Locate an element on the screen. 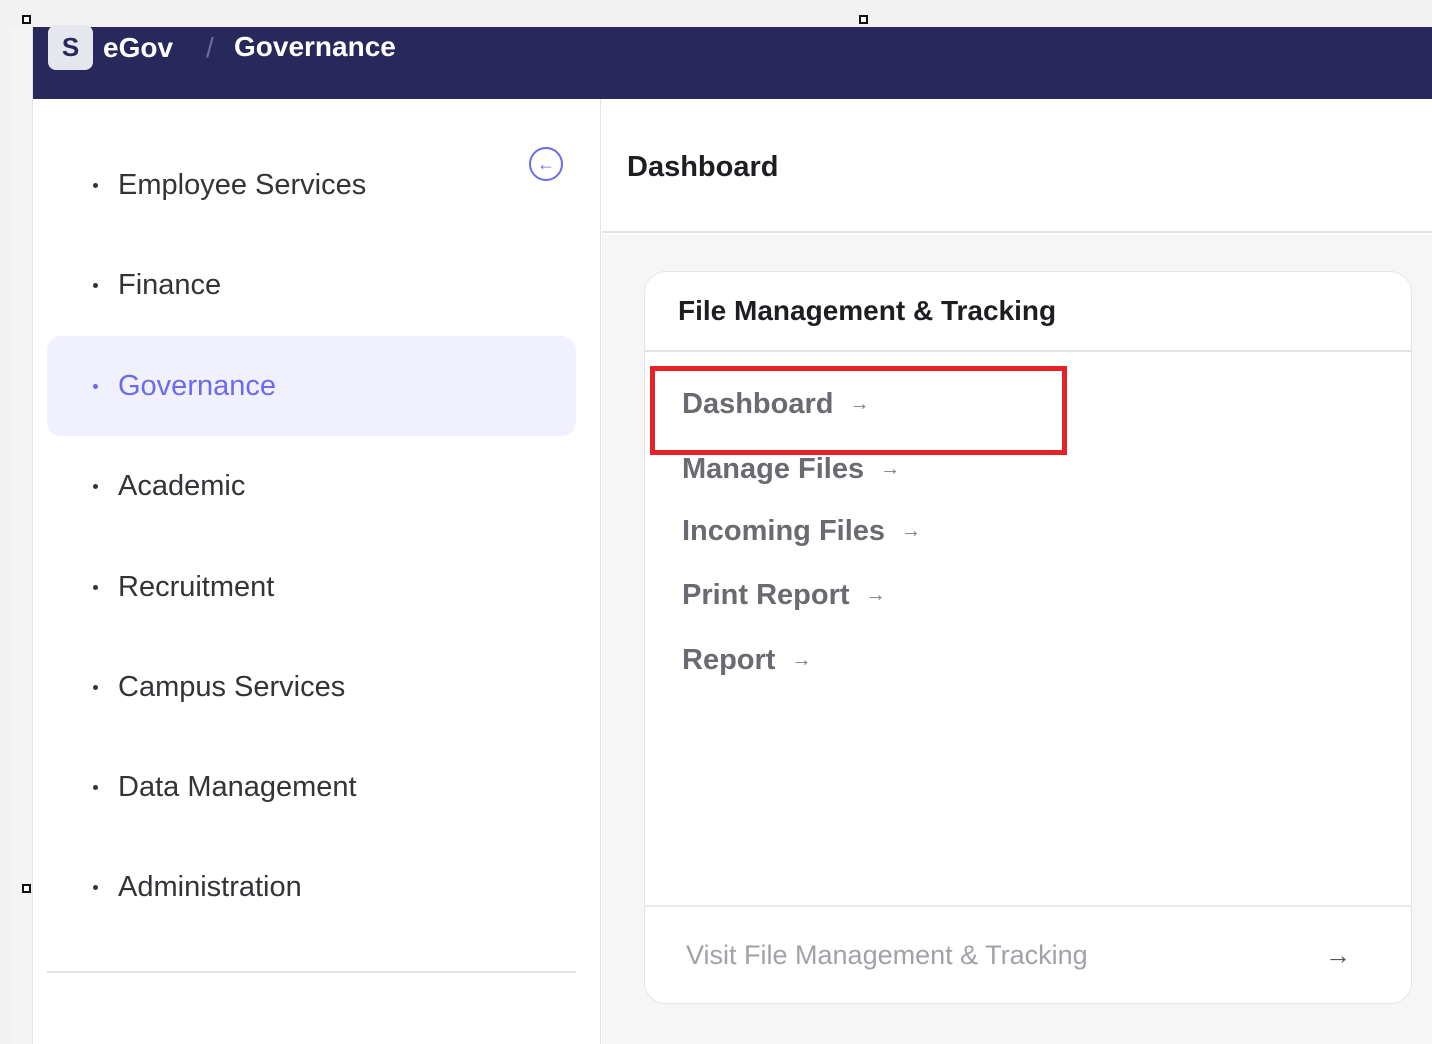  visit-module-link: Visit File Management & Tracking is located at coordinates (887, 955).